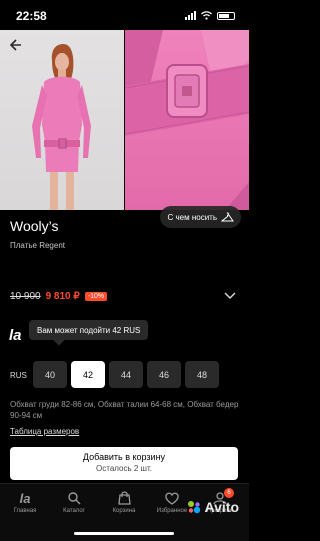 The image size is (320, 541). I want to click on back-button, so click(15, 45).